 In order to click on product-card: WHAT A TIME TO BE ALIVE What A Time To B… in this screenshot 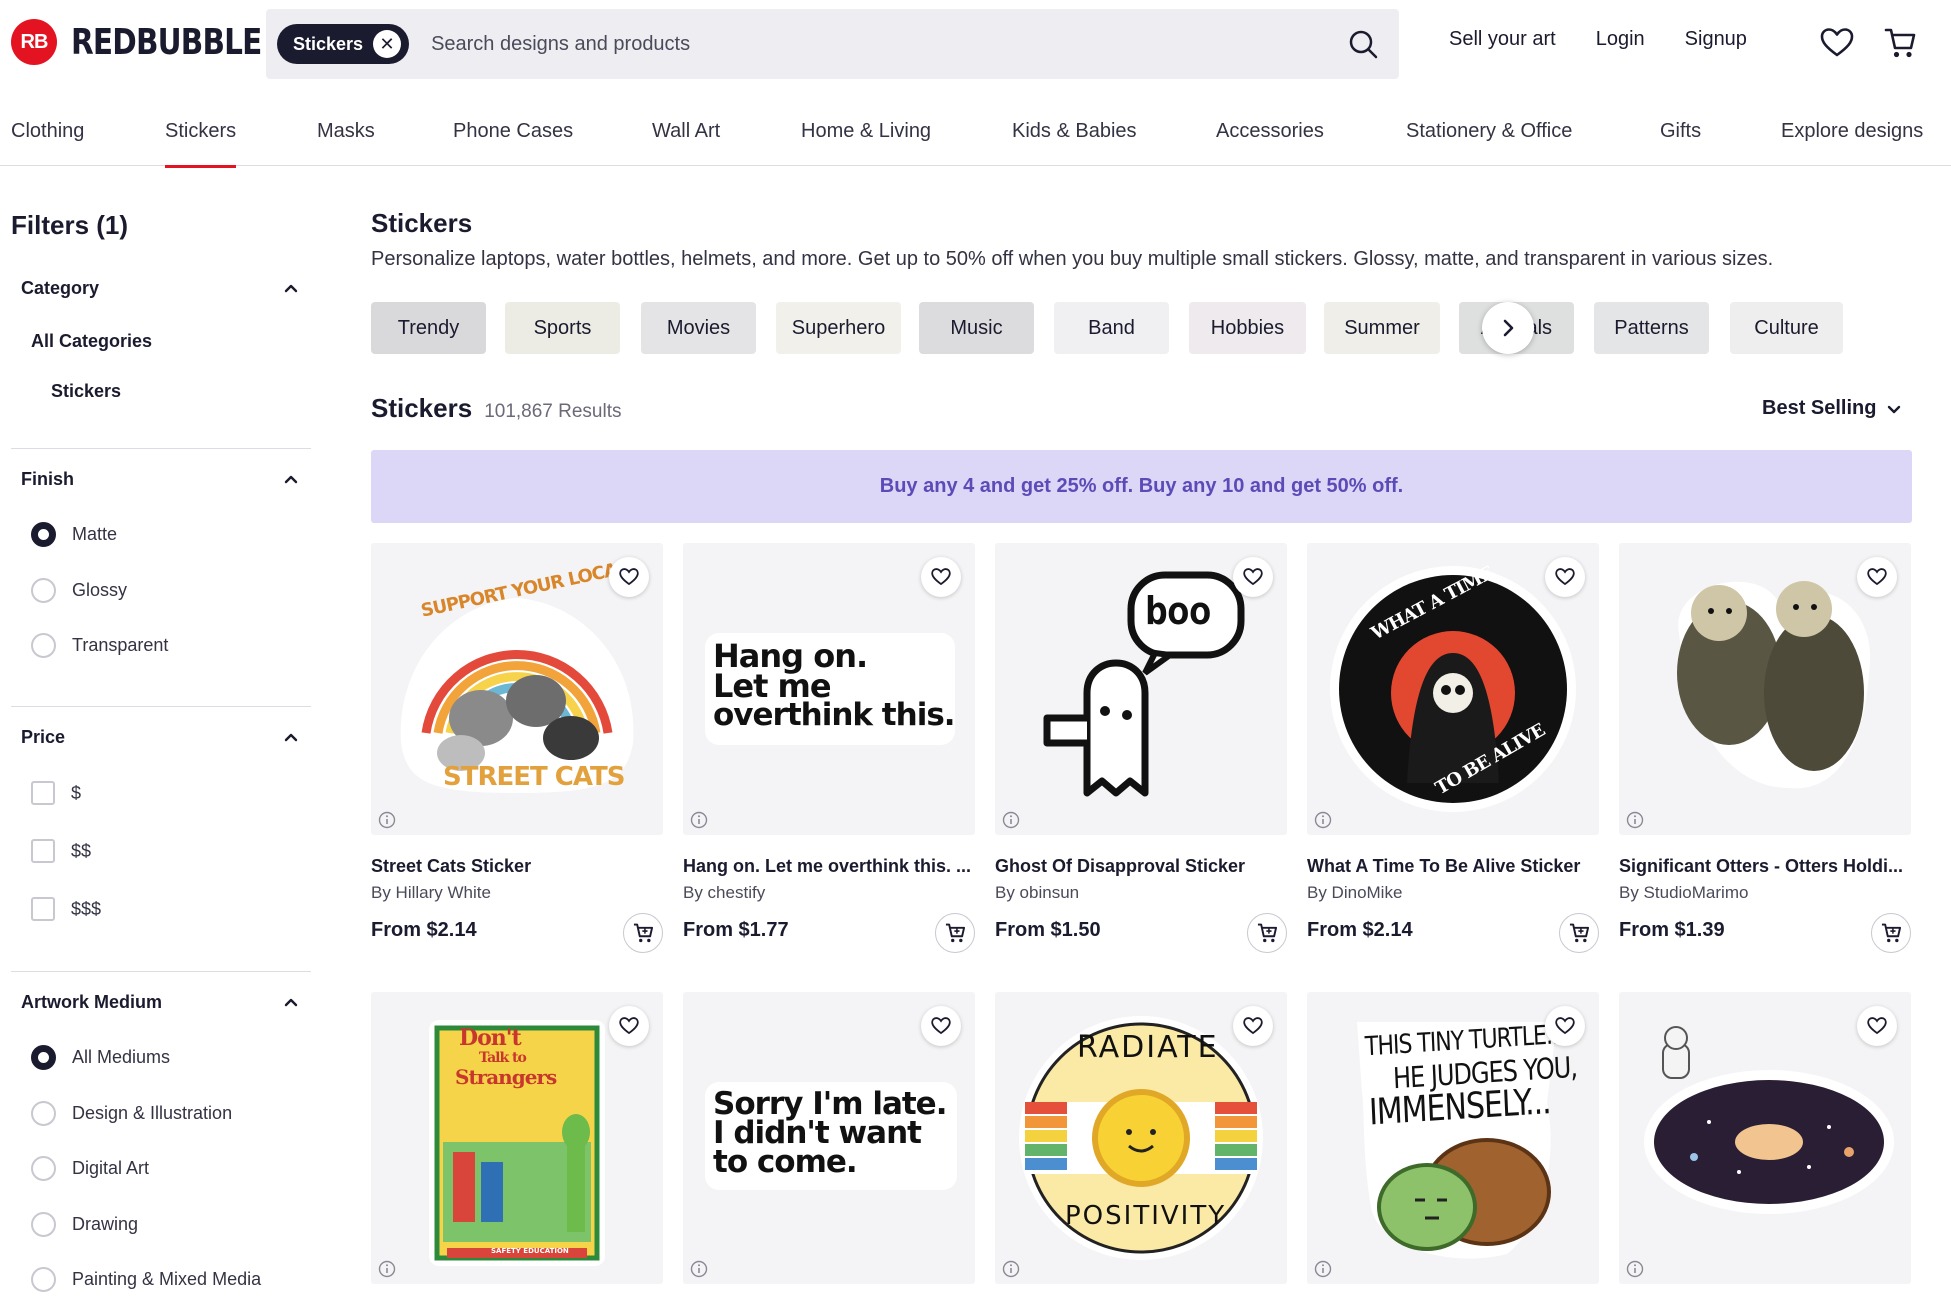, I will do `click(1453, 748)`.